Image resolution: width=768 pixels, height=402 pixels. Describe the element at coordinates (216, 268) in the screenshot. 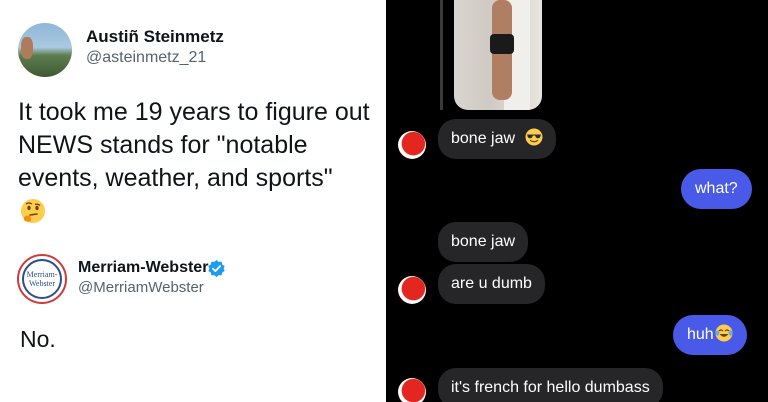

I see `verified-badge-icon` at that location.